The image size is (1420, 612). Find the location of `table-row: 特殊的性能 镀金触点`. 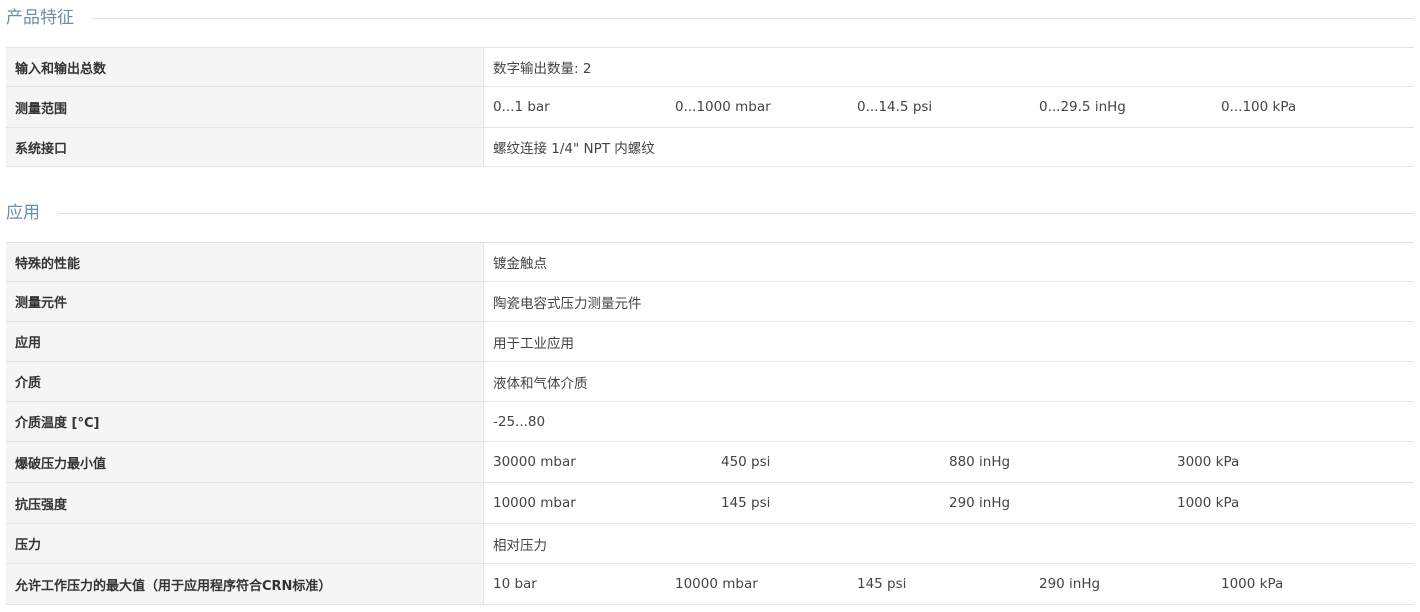

table-row: 特殊的性能 镀金触点 is located at coordinates (710, 262).